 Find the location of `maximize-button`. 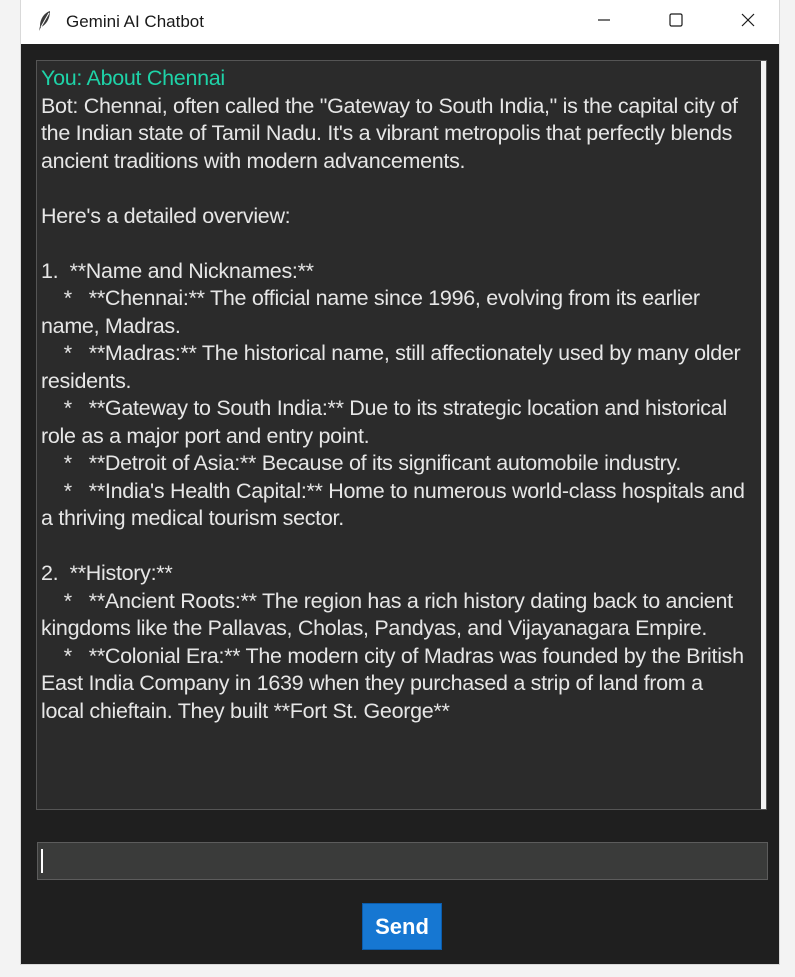

maximize-button is located at coordinates (676, 22).